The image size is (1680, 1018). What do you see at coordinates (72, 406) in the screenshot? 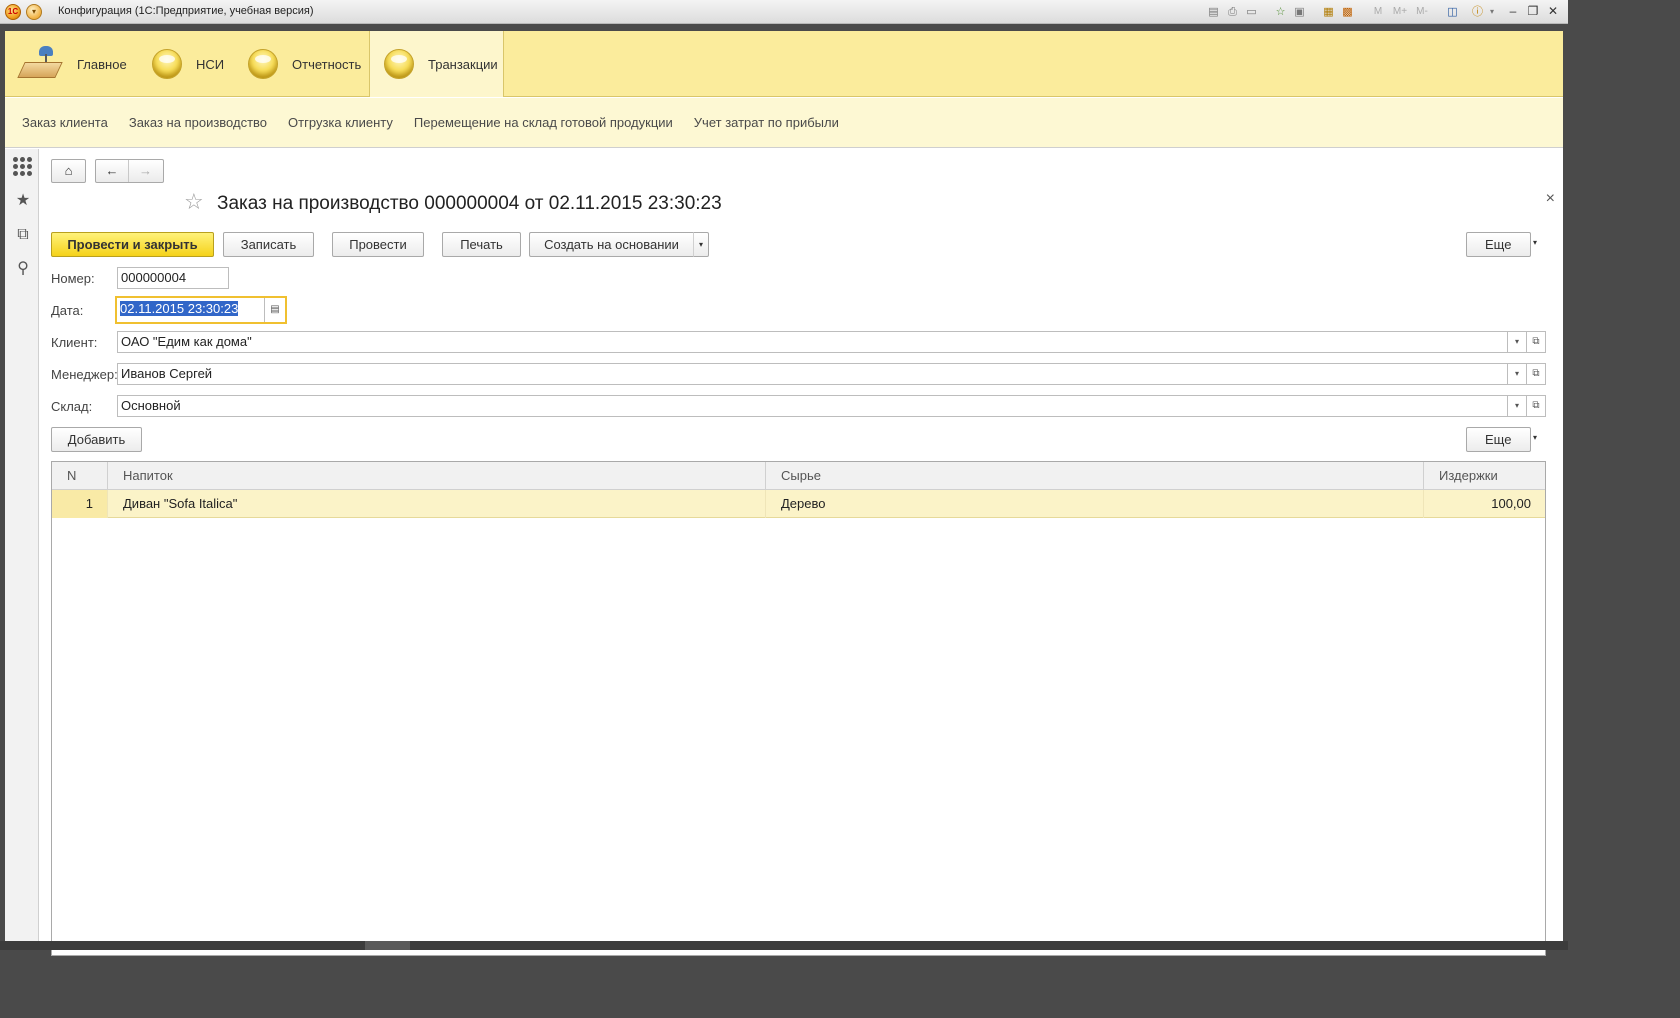
I see `warehouse-label: Склад:` at bounding box center [72, 406].